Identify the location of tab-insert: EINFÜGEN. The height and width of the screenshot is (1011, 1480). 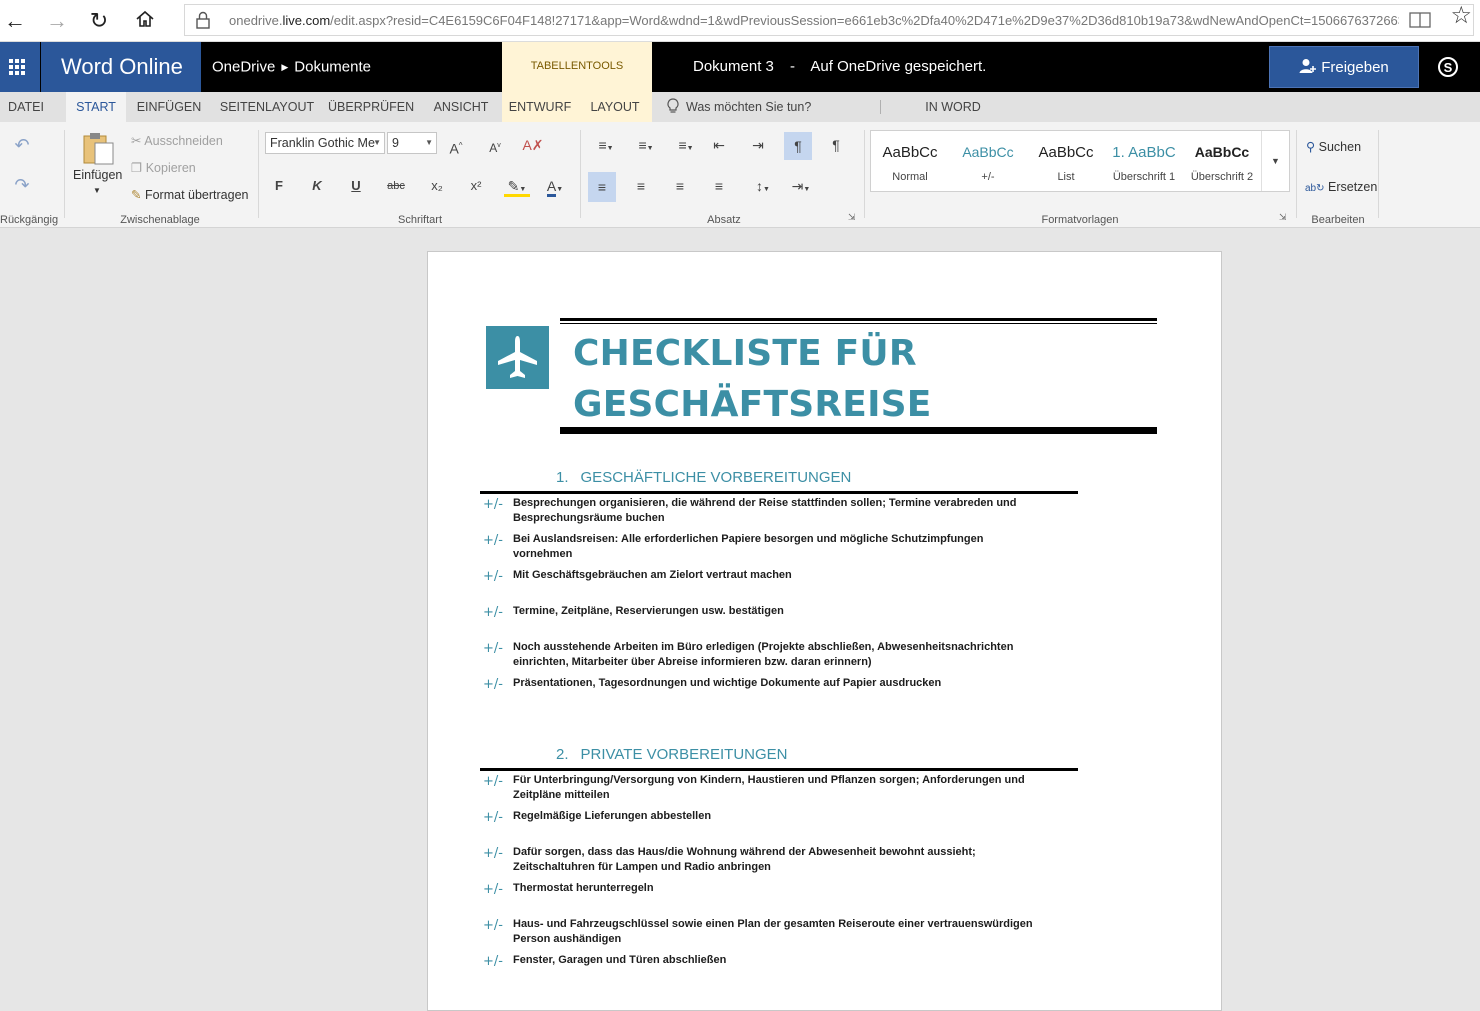
(169, 107).